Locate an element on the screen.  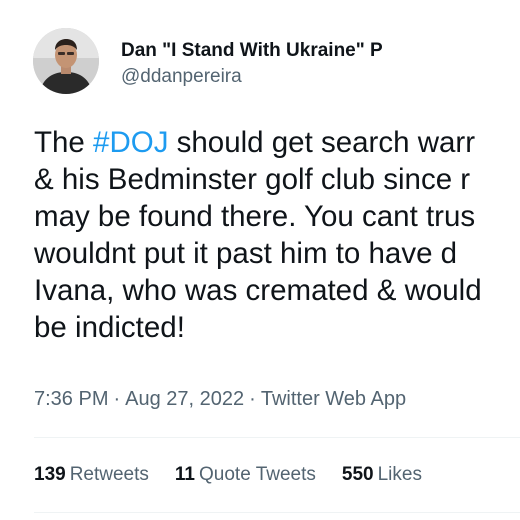
retweets-stat: 139 Retweets is located at coordinates (91, 474).